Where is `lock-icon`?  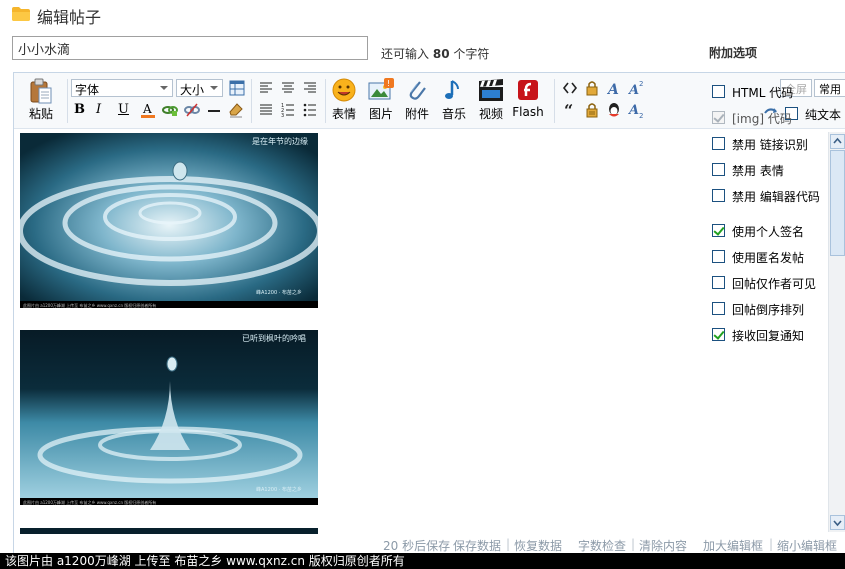
lock-icon is located at coordinates (592, 88).